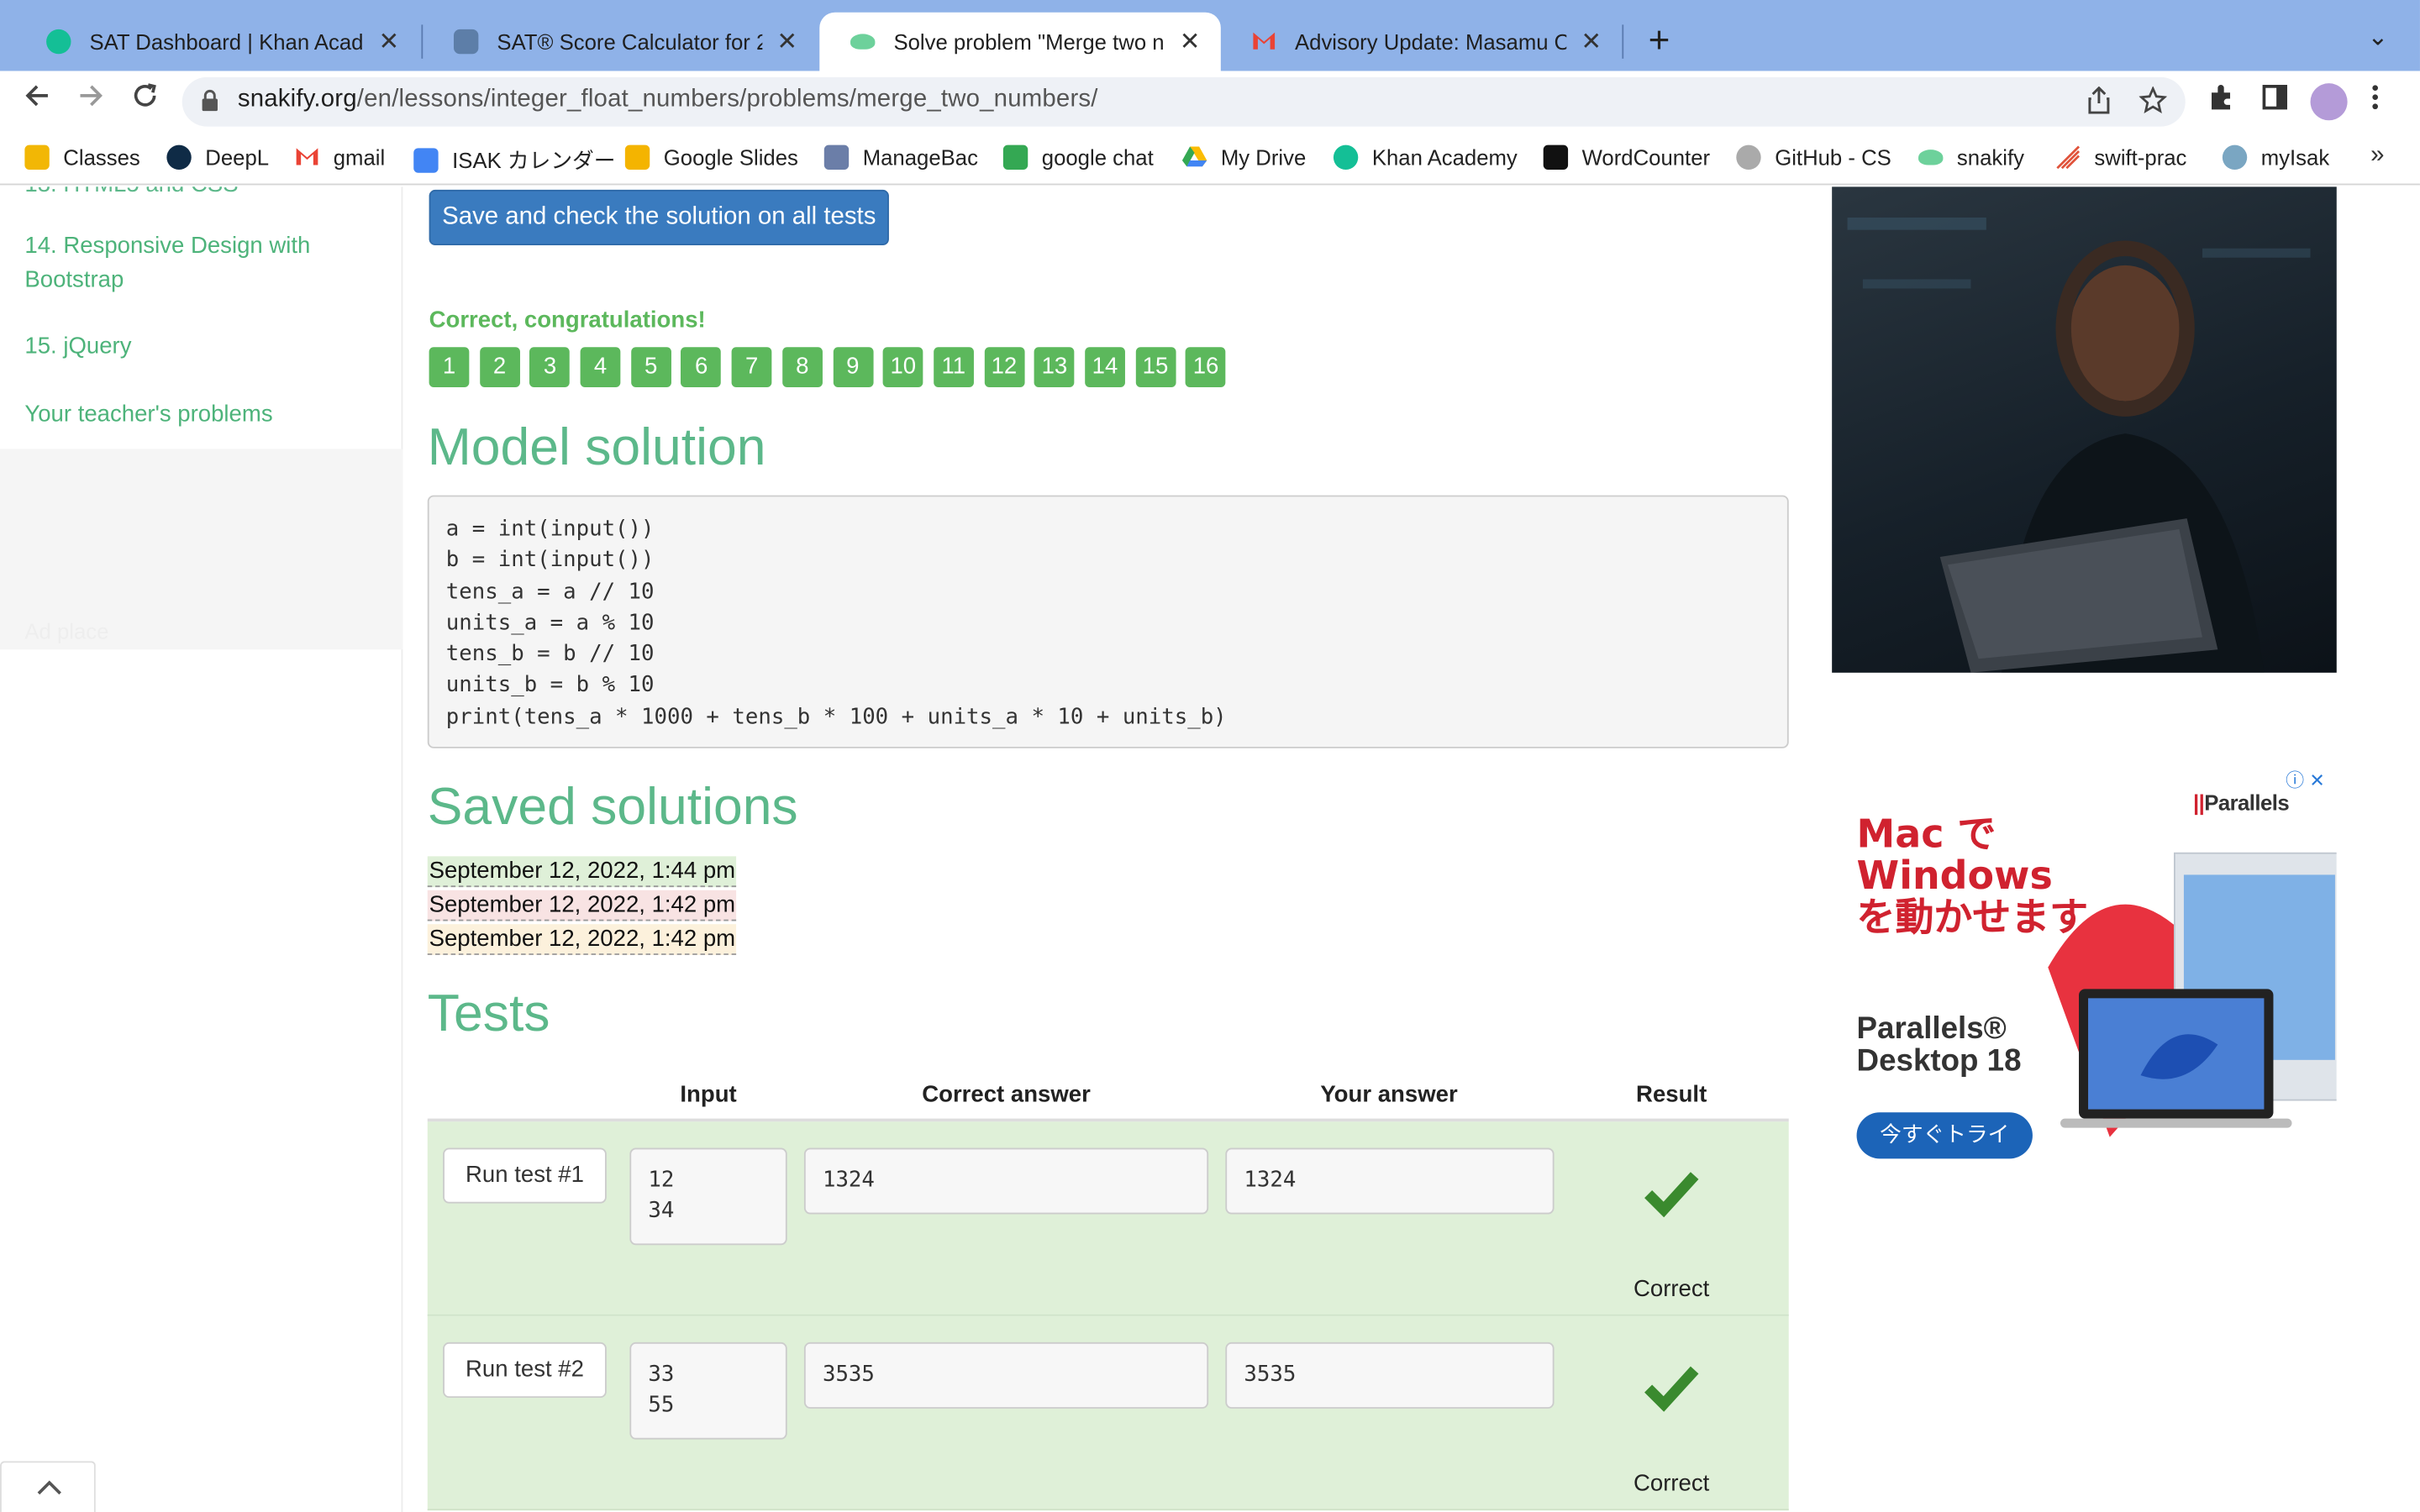 The height and width of the screenshot is (1512, 2420). Describe the element at coordinates (1097, 157) in the screenshot. I see `bookmark-label: google chat` at that location.